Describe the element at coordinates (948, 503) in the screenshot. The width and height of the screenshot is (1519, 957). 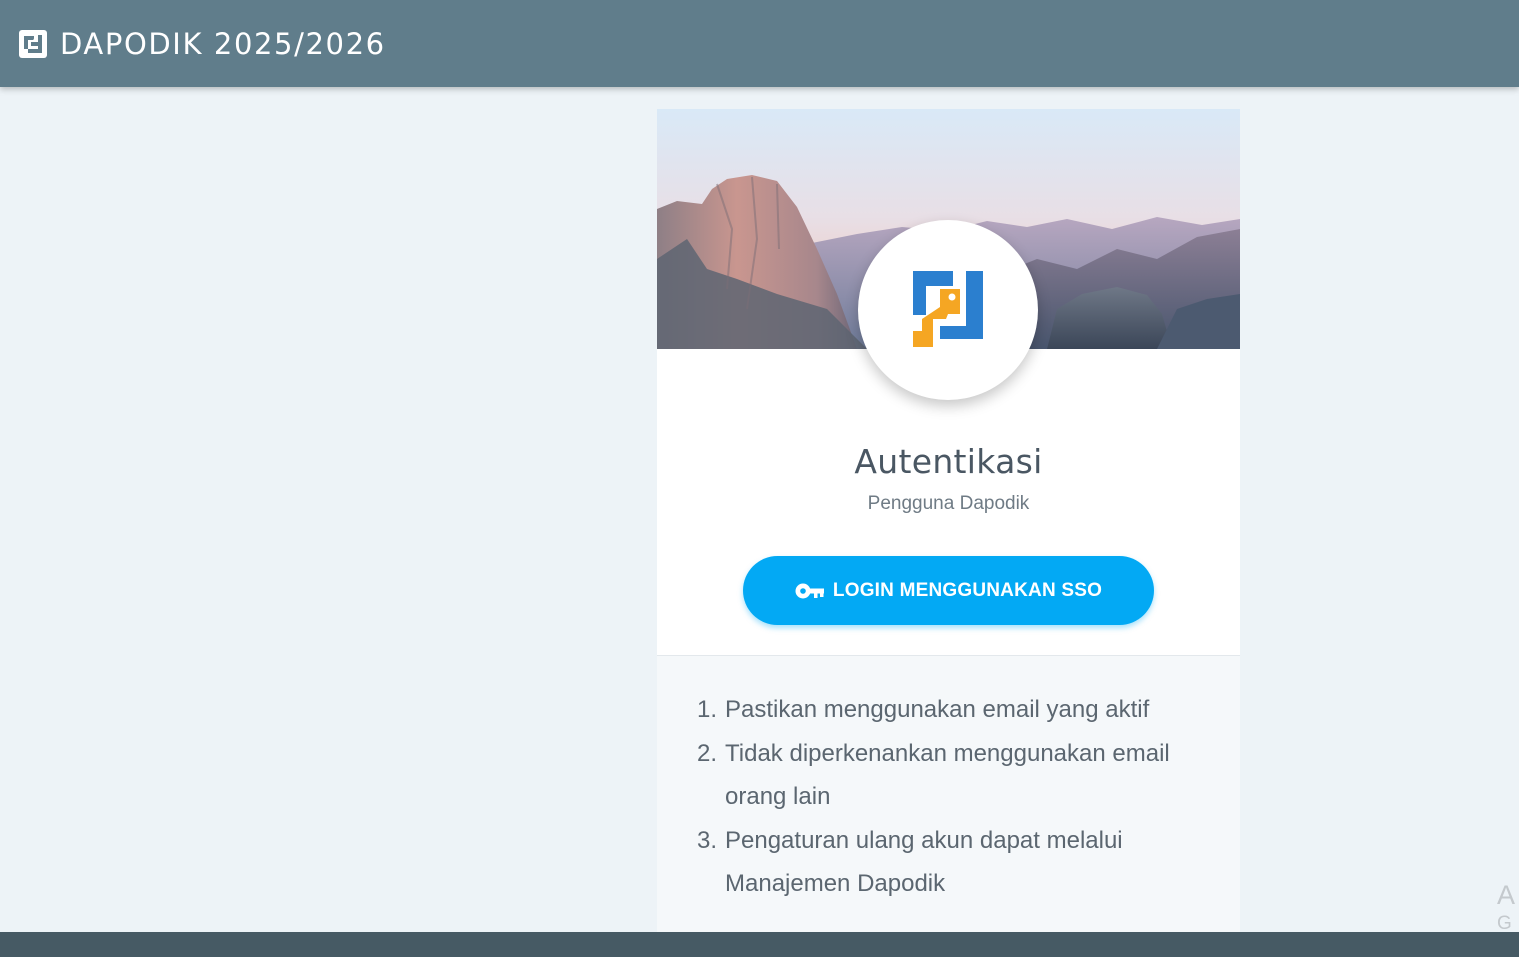
I see `page-subtitle: Pengguna Dapodik` at that location.